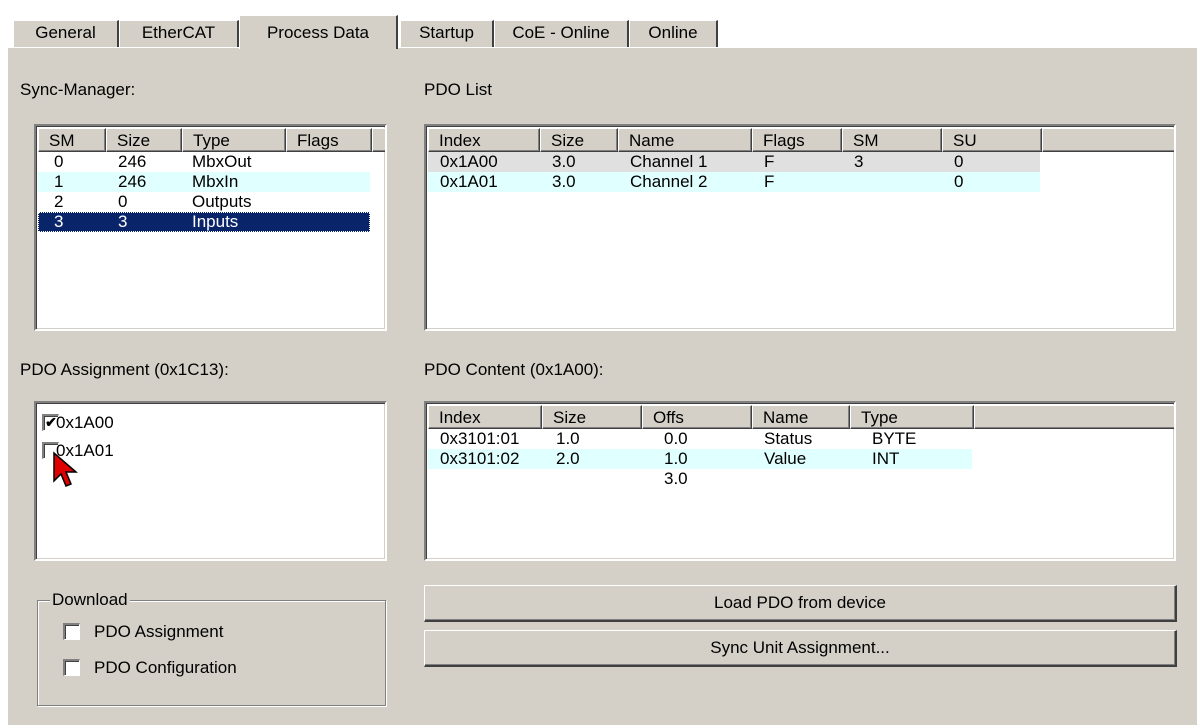 The image size is (1197, 725). What do you see at coordinates (480, 458) in the screenshot?
I see `index-cell: 0x3101:02` at bounding box center [480, 458].